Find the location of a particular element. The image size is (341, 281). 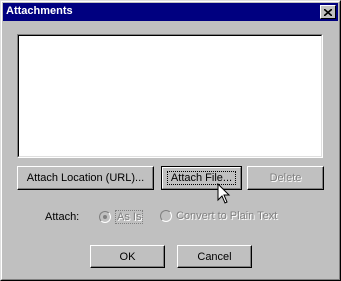

ok-button: OK is located at coordinates (127, 256).